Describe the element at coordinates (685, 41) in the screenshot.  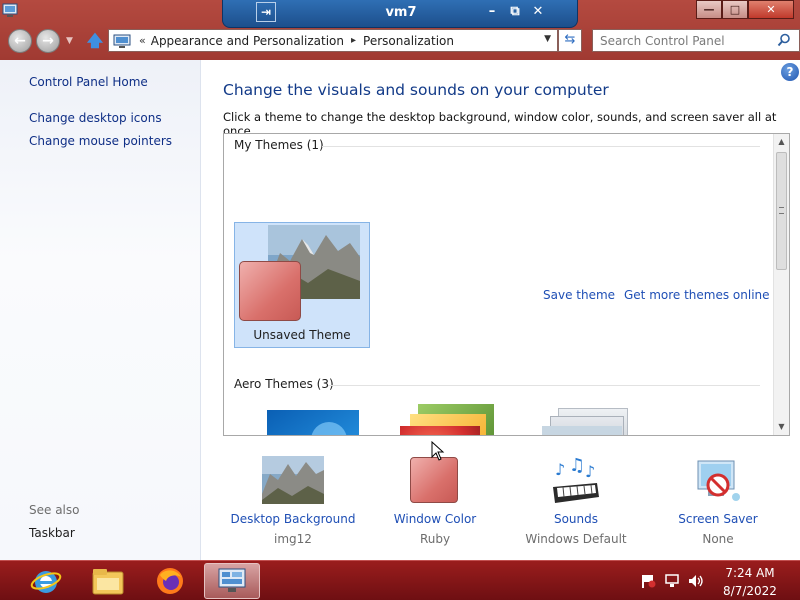
I see `search-input` at that location.